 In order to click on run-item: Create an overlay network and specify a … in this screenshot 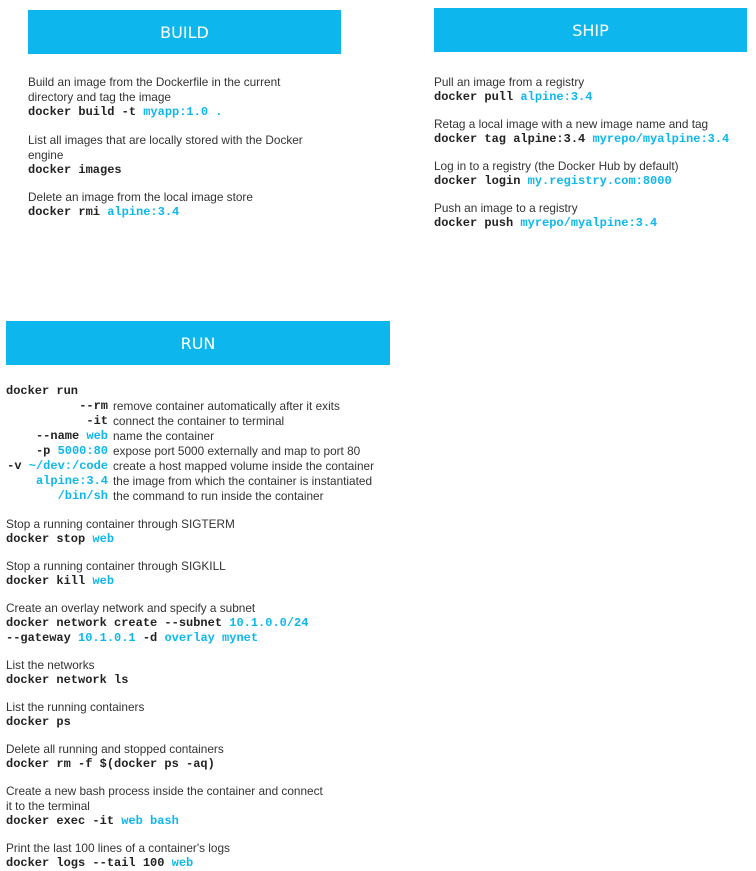, I will do `click(157, 623)`.